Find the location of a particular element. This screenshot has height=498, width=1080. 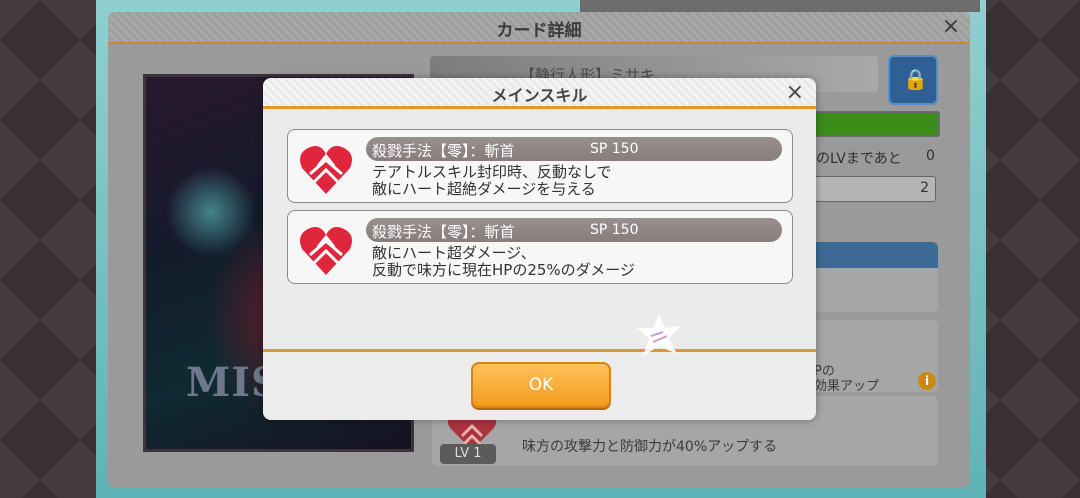

card-detail-header: カード詳細 × is located at coordinates (539, 28).